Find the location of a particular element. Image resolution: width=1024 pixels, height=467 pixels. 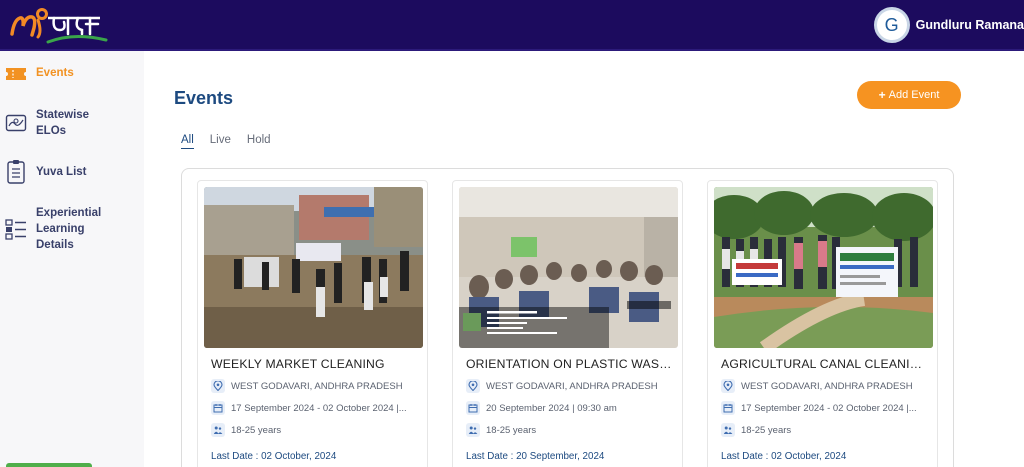

sidebar-item-label: Statewise ELOs is located at coordinates (63, 123).